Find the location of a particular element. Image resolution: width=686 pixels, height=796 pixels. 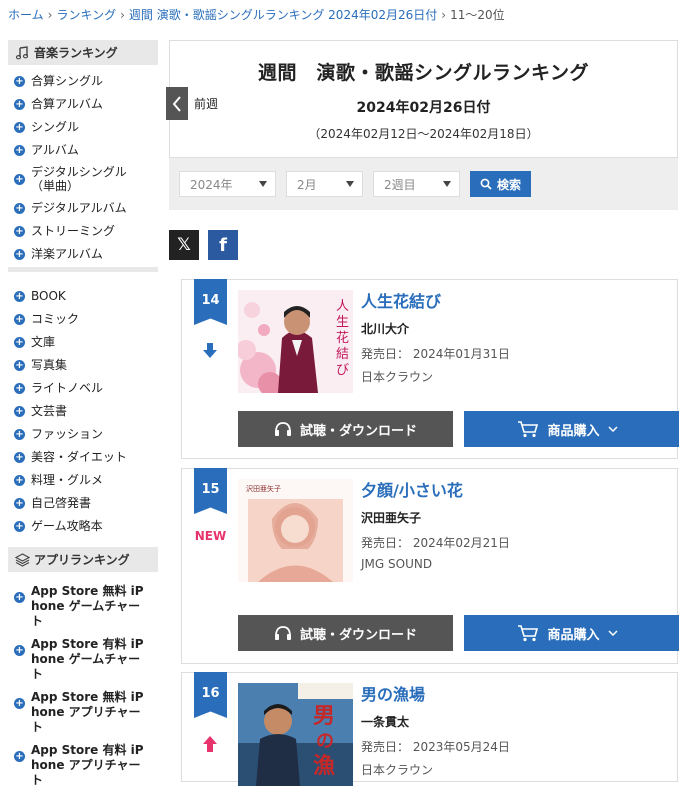

sidebar-item-book: + BOOK is located at coordinates (86, 296).